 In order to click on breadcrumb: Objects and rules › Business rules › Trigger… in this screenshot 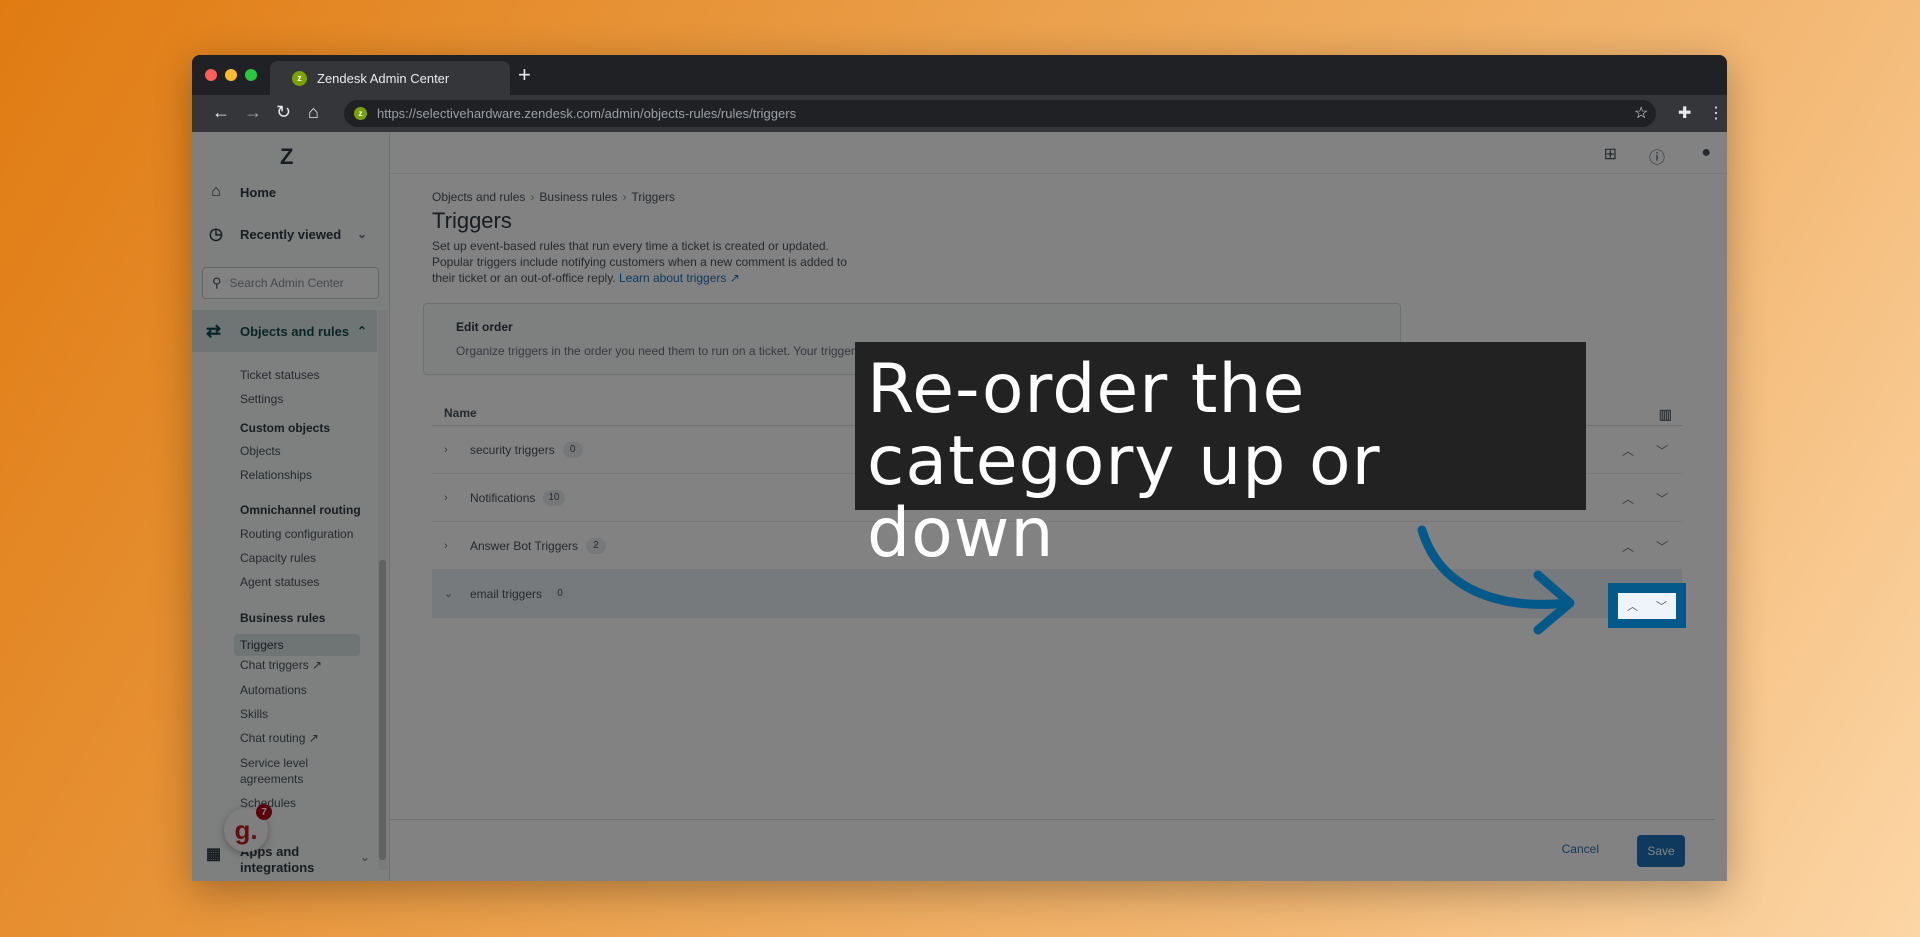, I will do `click(553, 197)`.